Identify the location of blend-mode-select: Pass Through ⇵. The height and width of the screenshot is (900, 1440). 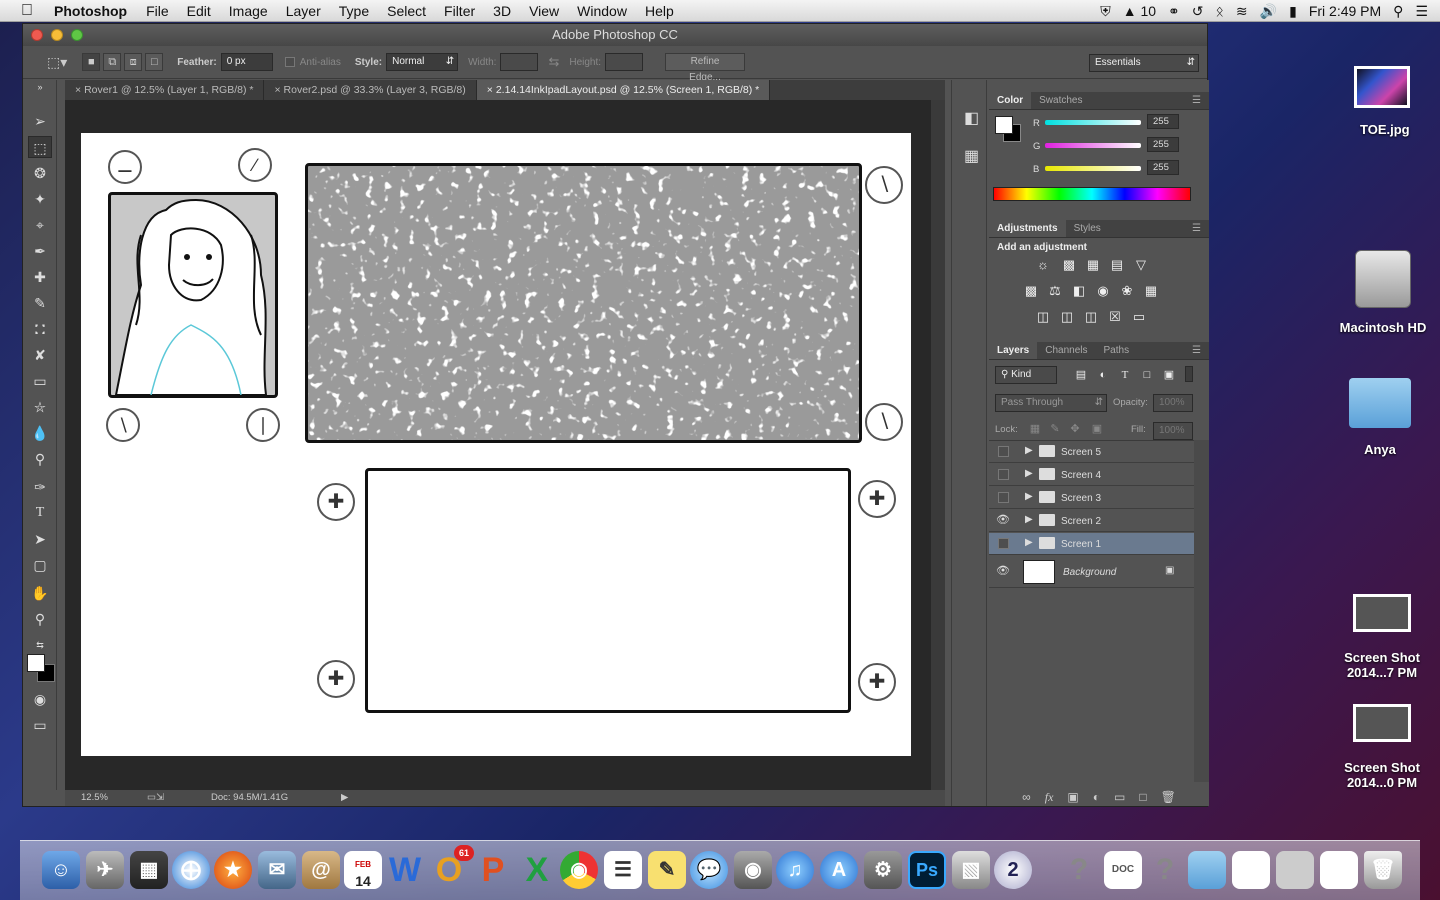
(1051, 403).